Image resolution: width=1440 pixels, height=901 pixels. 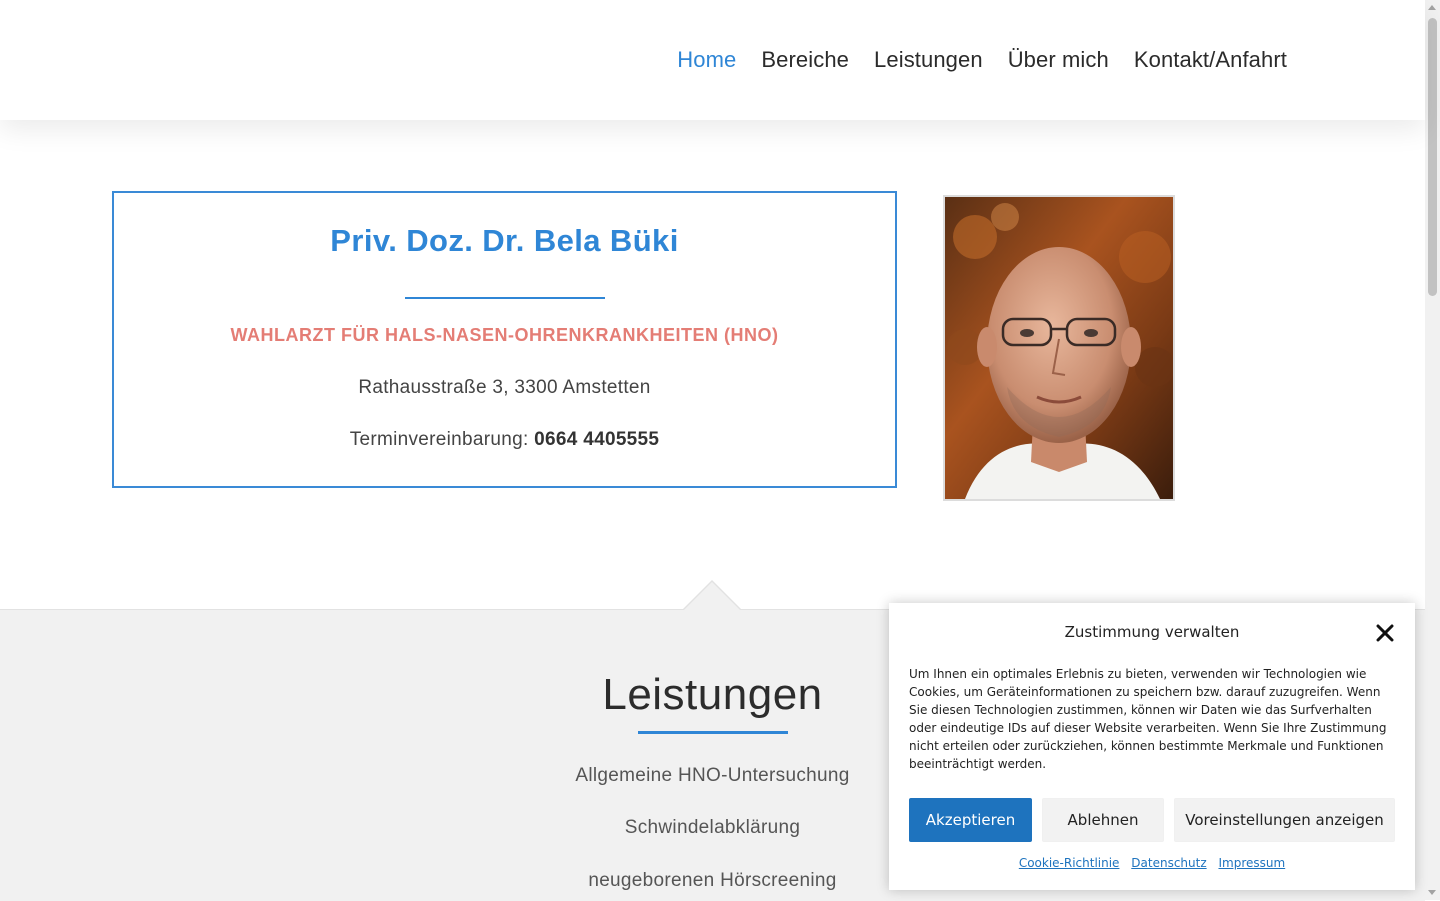 What do you see at coordinates (1432, 892) in the screenshot?
I see `scroll-down-arrow-icon` at bounding box center [1432, 892].